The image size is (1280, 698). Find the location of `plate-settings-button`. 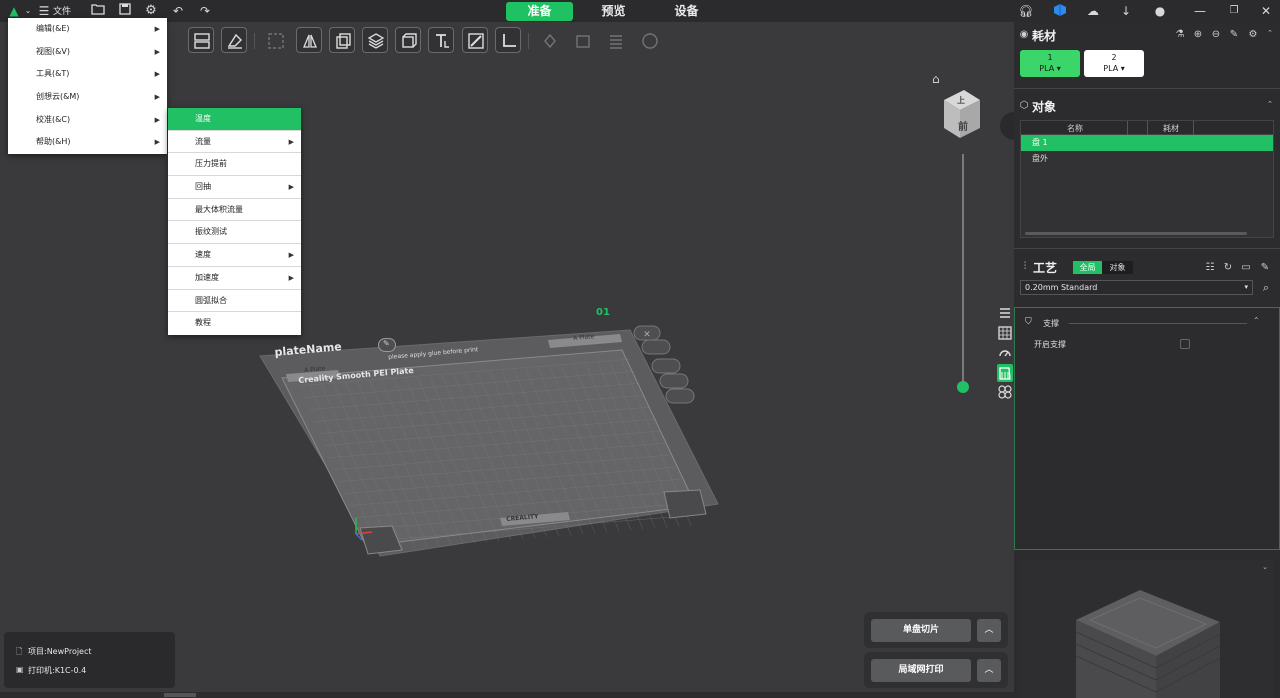

plate-settings-button is located at coordinates (680, 396).